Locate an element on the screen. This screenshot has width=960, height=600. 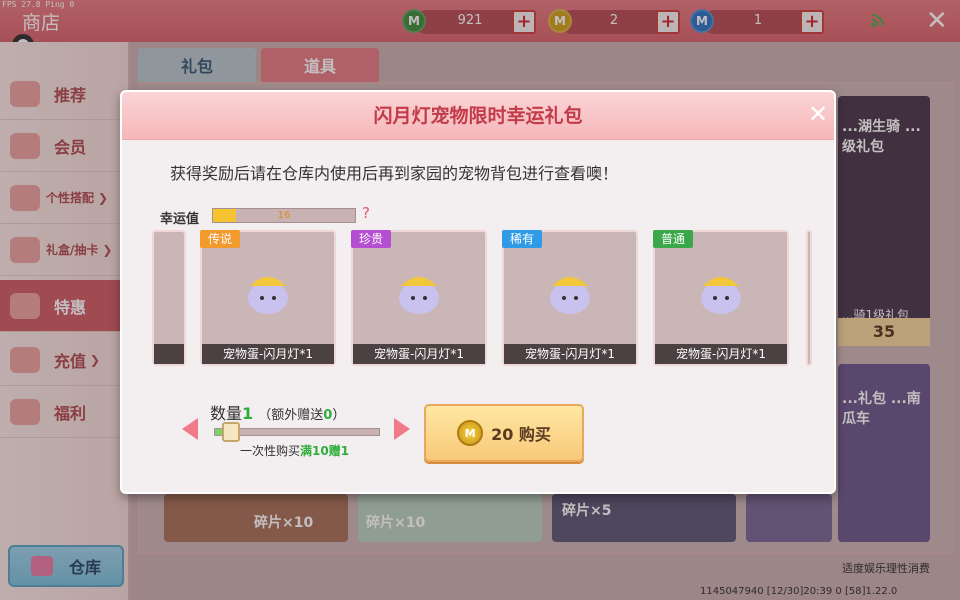
reward-slot-common: 普通 宠物蛋-闪月灯*1 is located at coordinates (721, 298).